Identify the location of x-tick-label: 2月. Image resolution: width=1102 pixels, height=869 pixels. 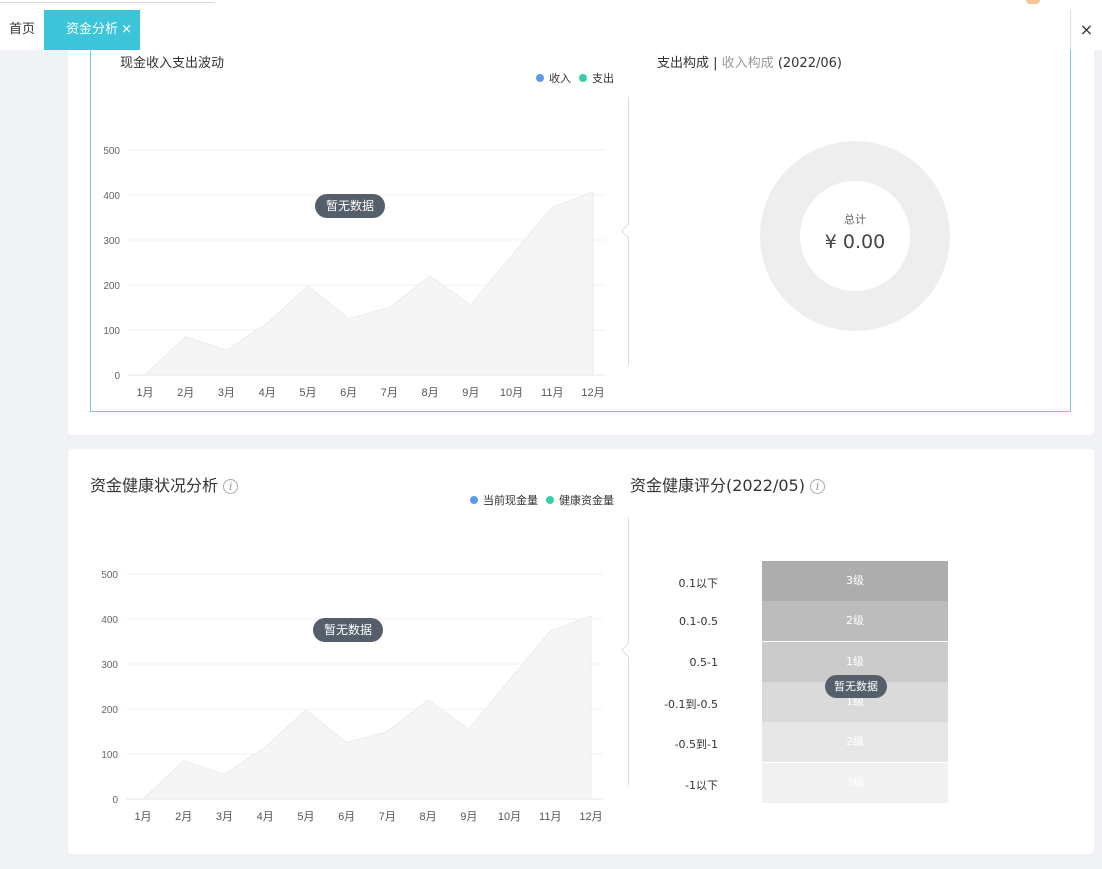
(185, 393).